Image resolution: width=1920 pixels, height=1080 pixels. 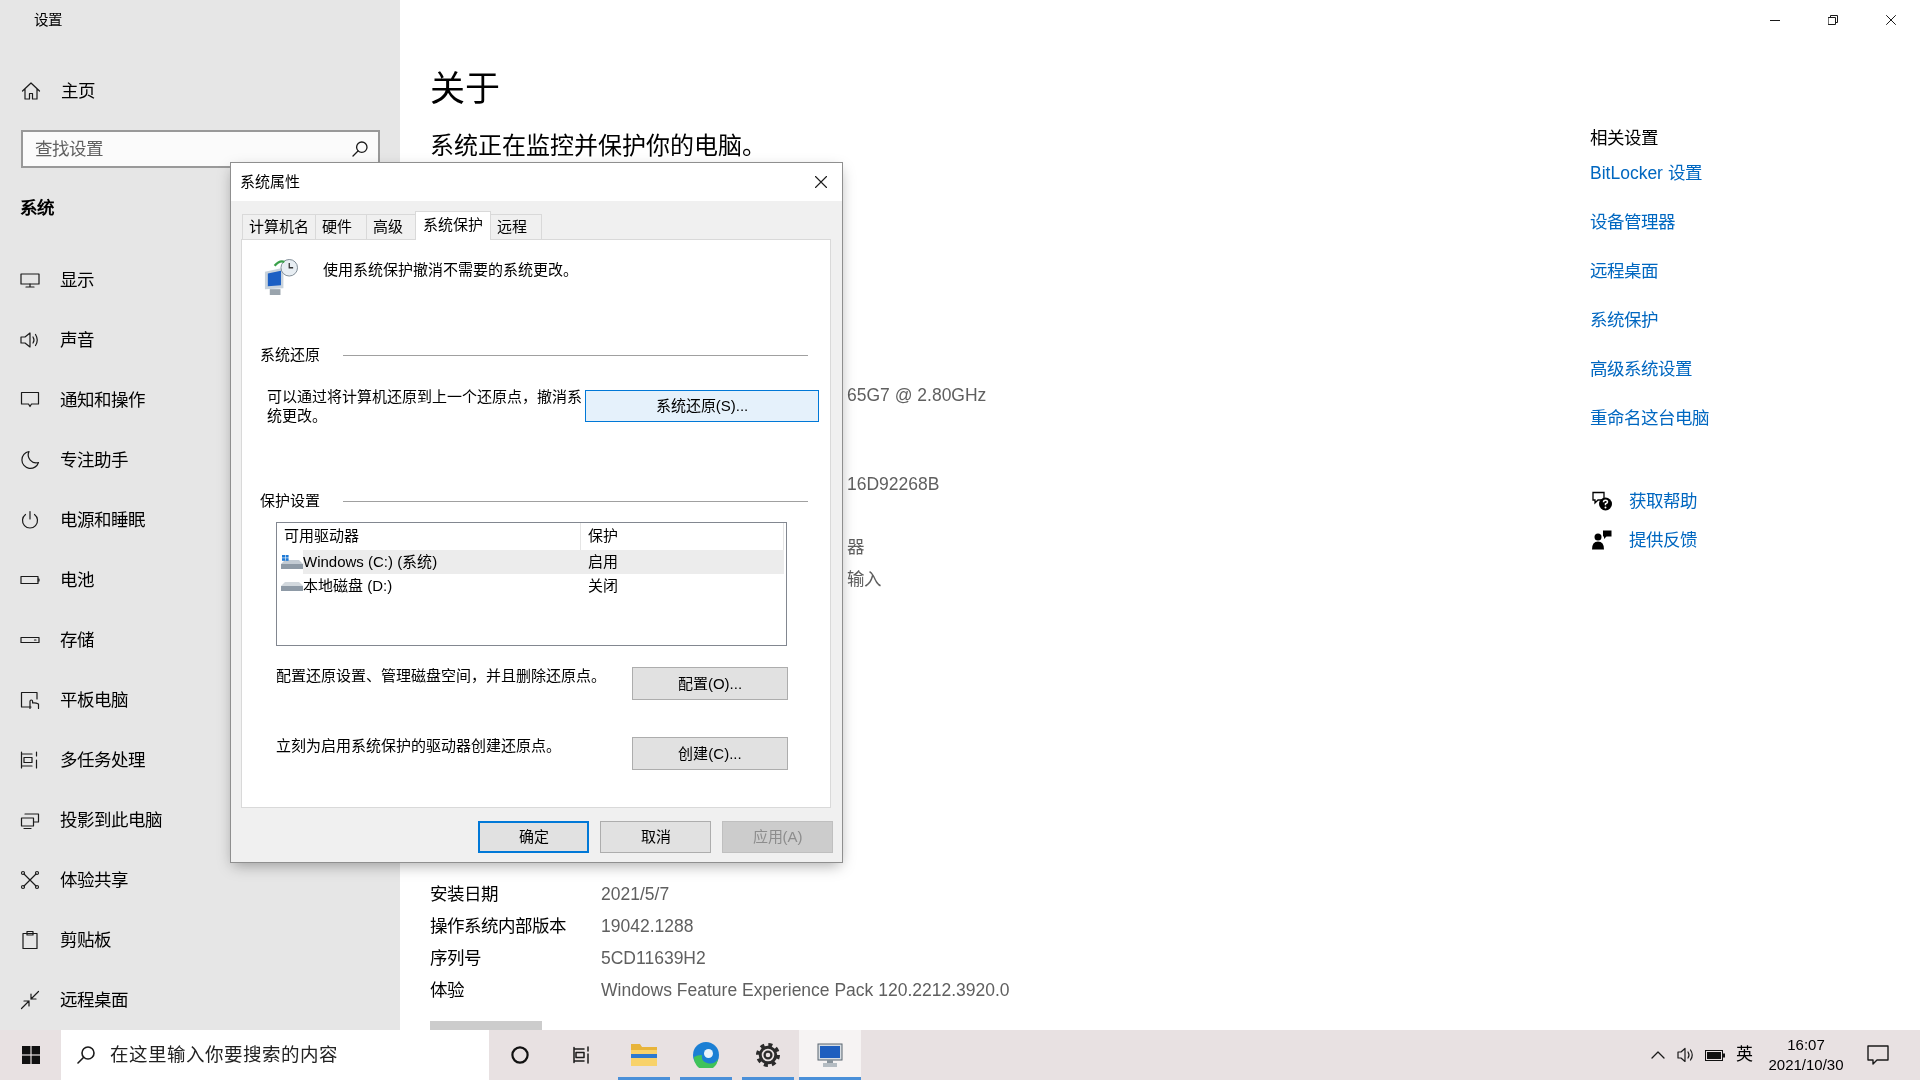 What do you see at coordinates (864, 579) in the screenshot?
I see `spec-value: 输入` at bounding box center [864, 579].